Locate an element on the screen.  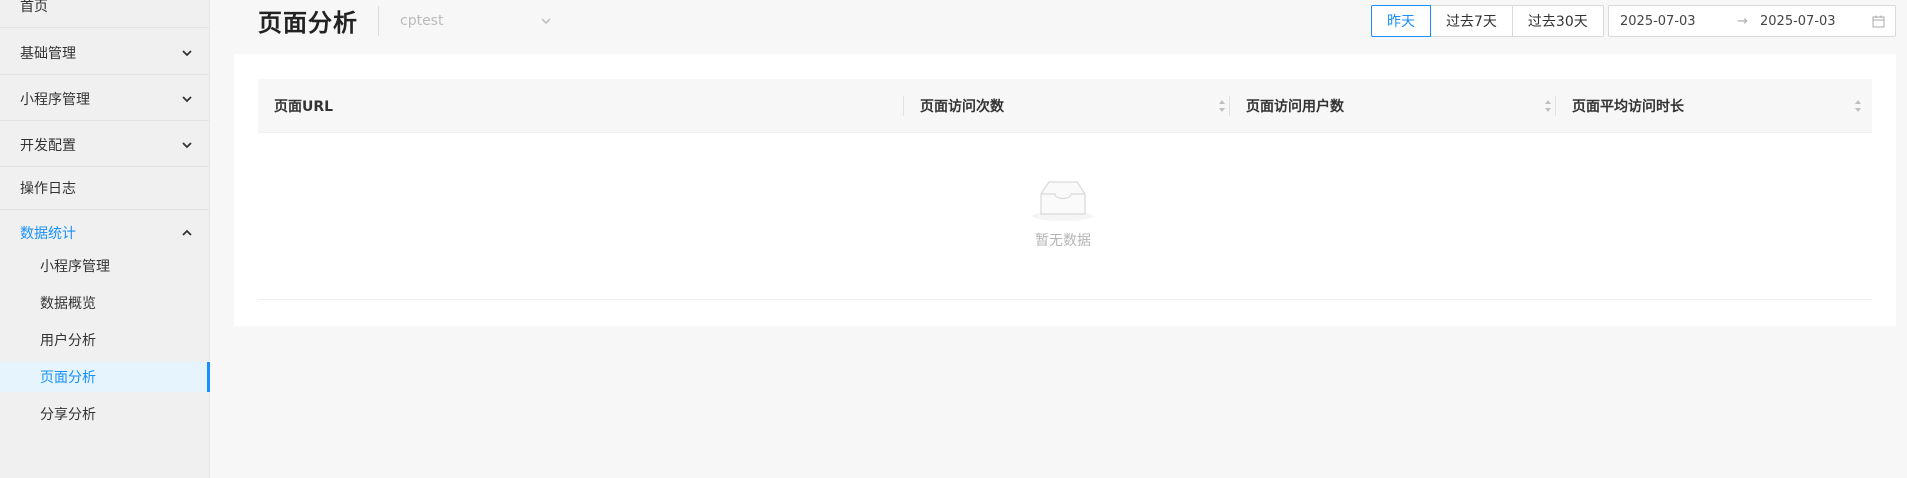
empty-inbox-icon is located at coordinates (1063, 201).